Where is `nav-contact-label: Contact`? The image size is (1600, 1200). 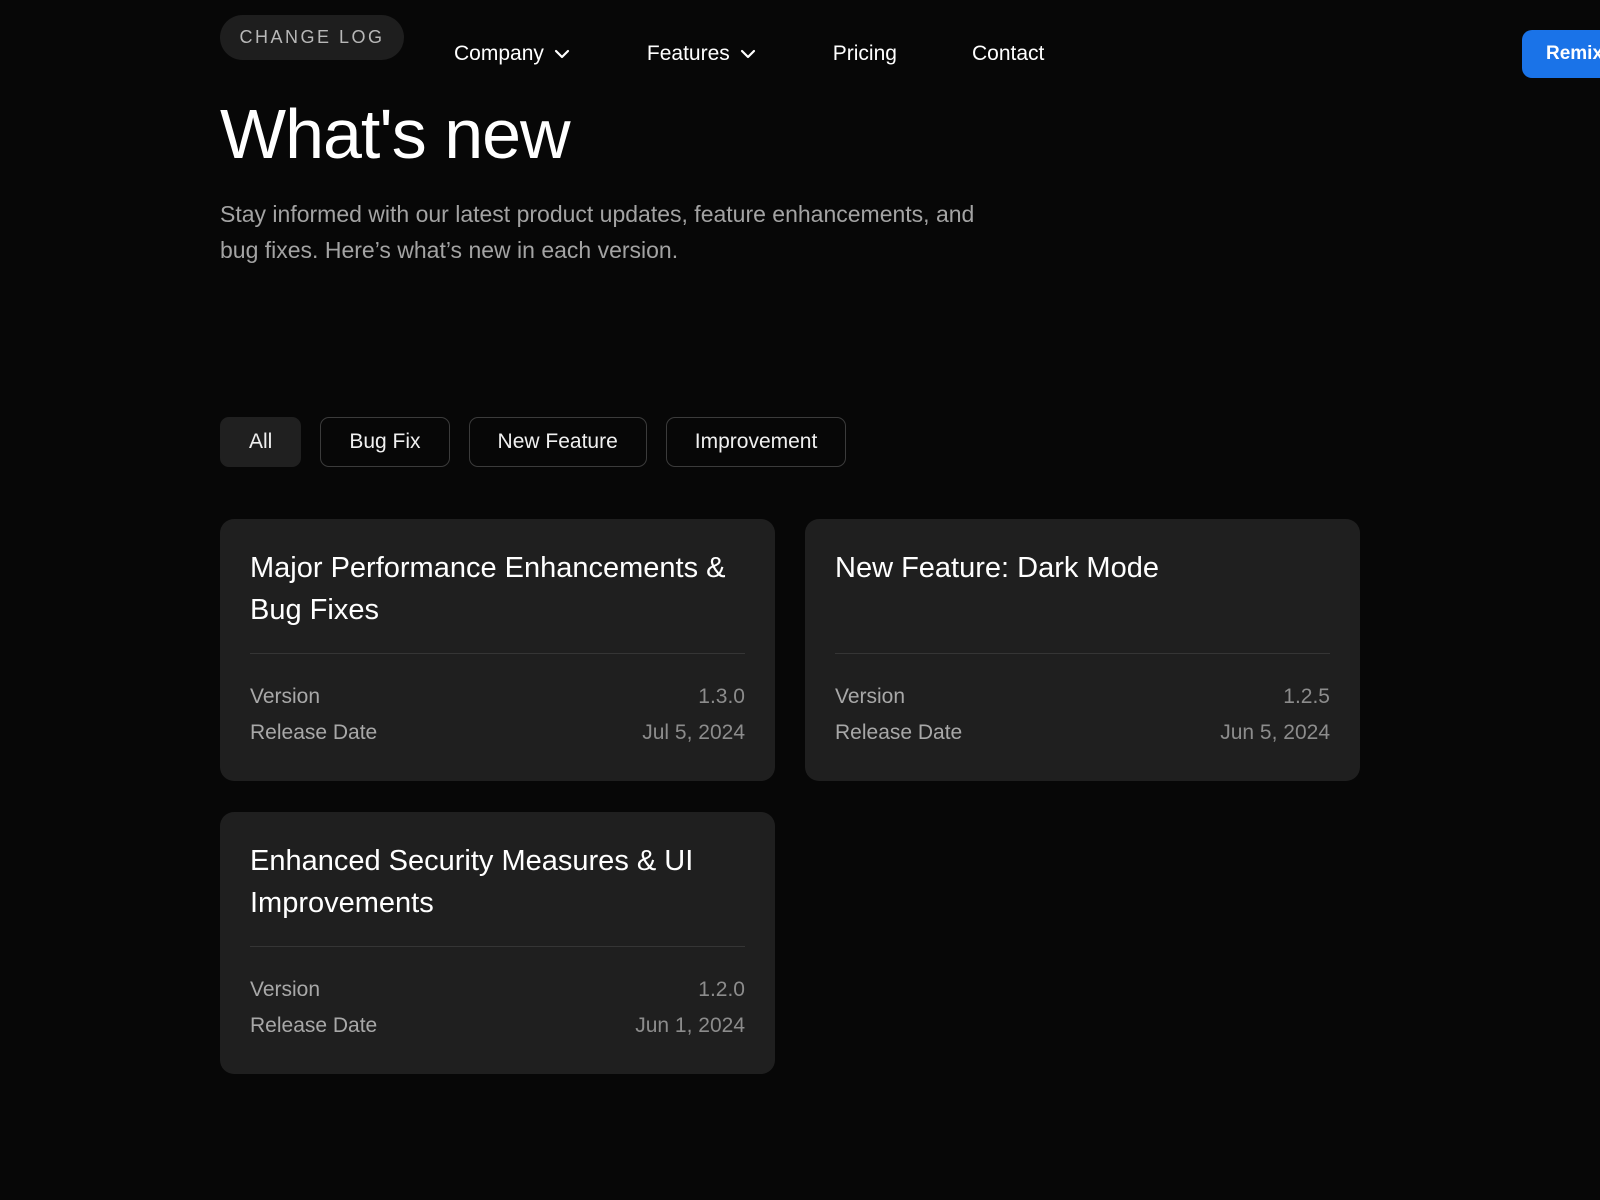 nav-contact-label: Contact is located at coordinates (1008, 53).